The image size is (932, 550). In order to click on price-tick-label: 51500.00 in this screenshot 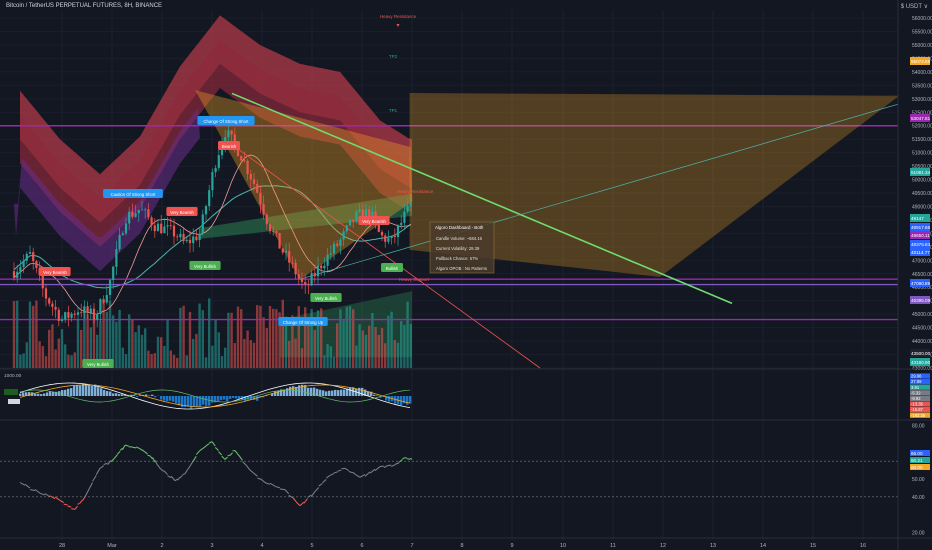, I will do `click(922, 140)`.